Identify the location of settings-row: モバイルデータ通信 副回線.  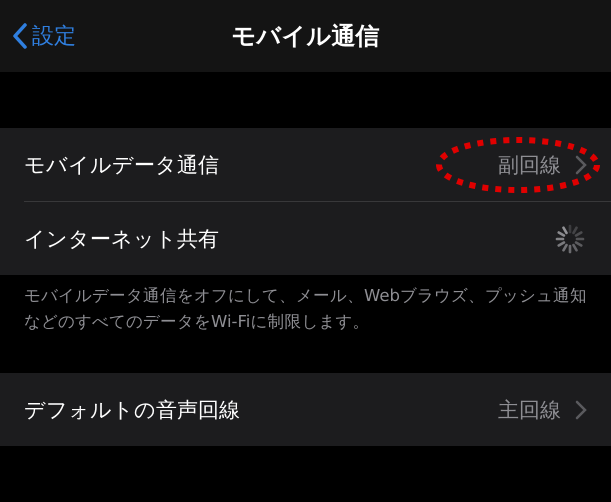
(305, 164).